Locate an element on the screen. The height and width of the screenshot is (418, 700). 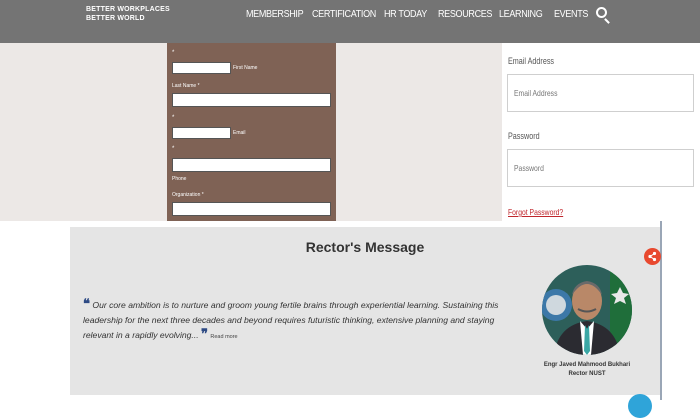
first-name-label: First Name is located at coordinates (245, 68).